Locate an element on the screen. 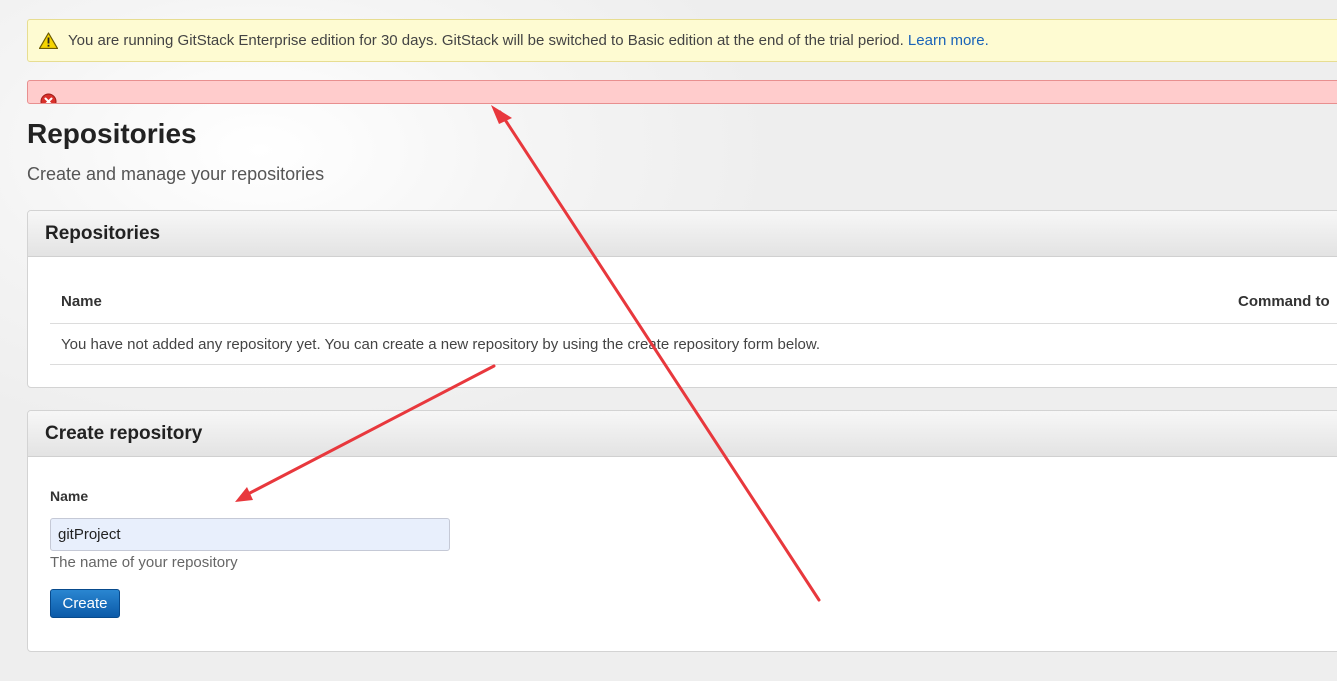  column-header-name: Name is located at coordinates (81, 301).